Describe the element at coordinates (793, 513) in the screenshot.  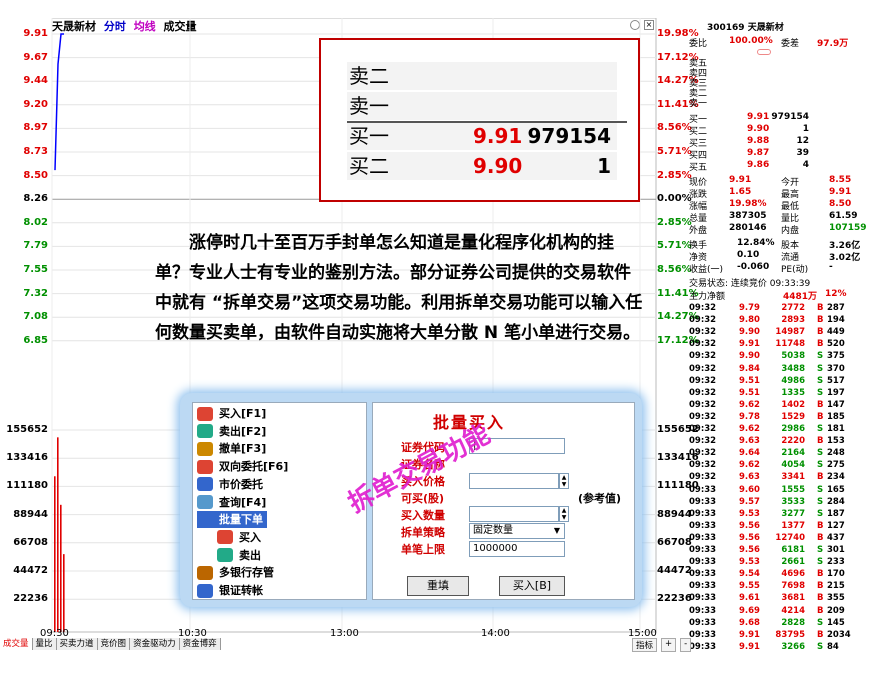
I see `trade-tick-cell: 3277` at that location.